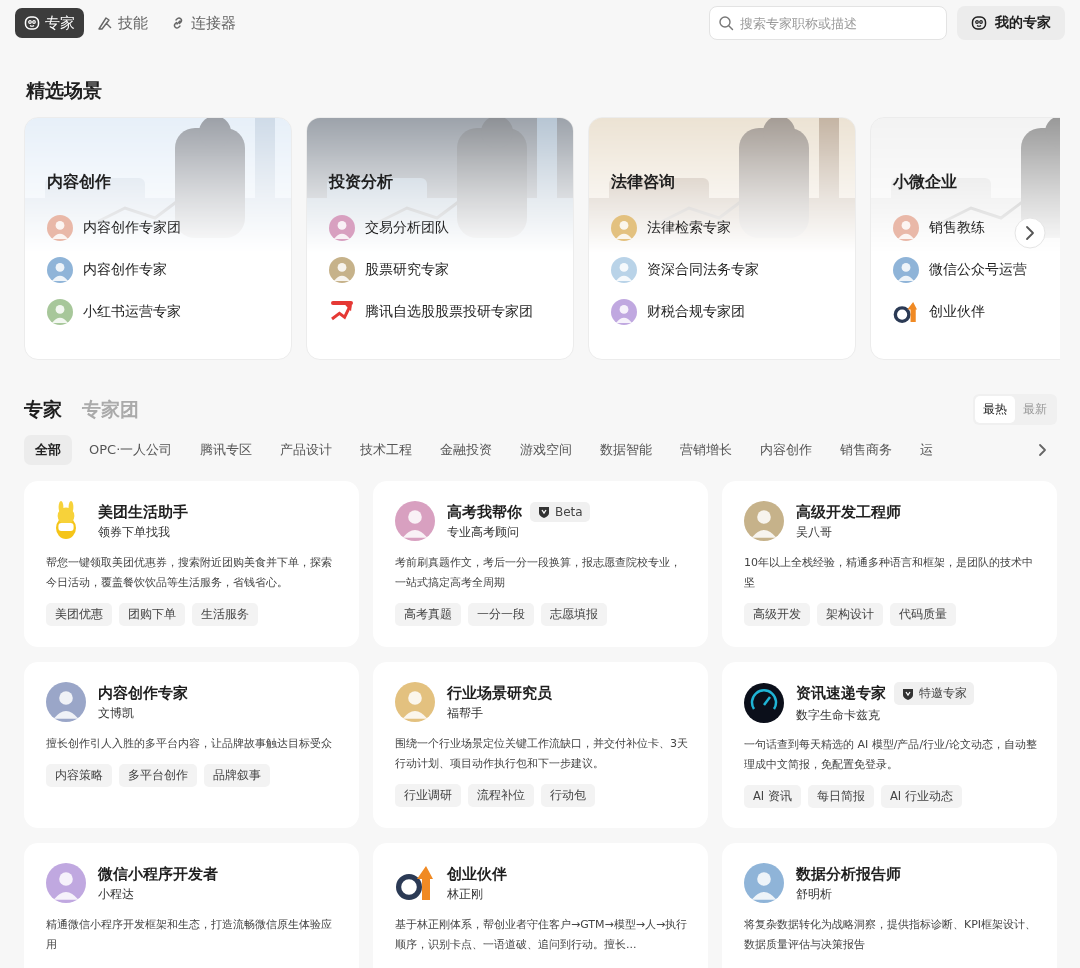  What do you see at coordinates (386, 450) in the screenshot?
I see `category-tab: 技术工程` at bounding box center [386, 450].